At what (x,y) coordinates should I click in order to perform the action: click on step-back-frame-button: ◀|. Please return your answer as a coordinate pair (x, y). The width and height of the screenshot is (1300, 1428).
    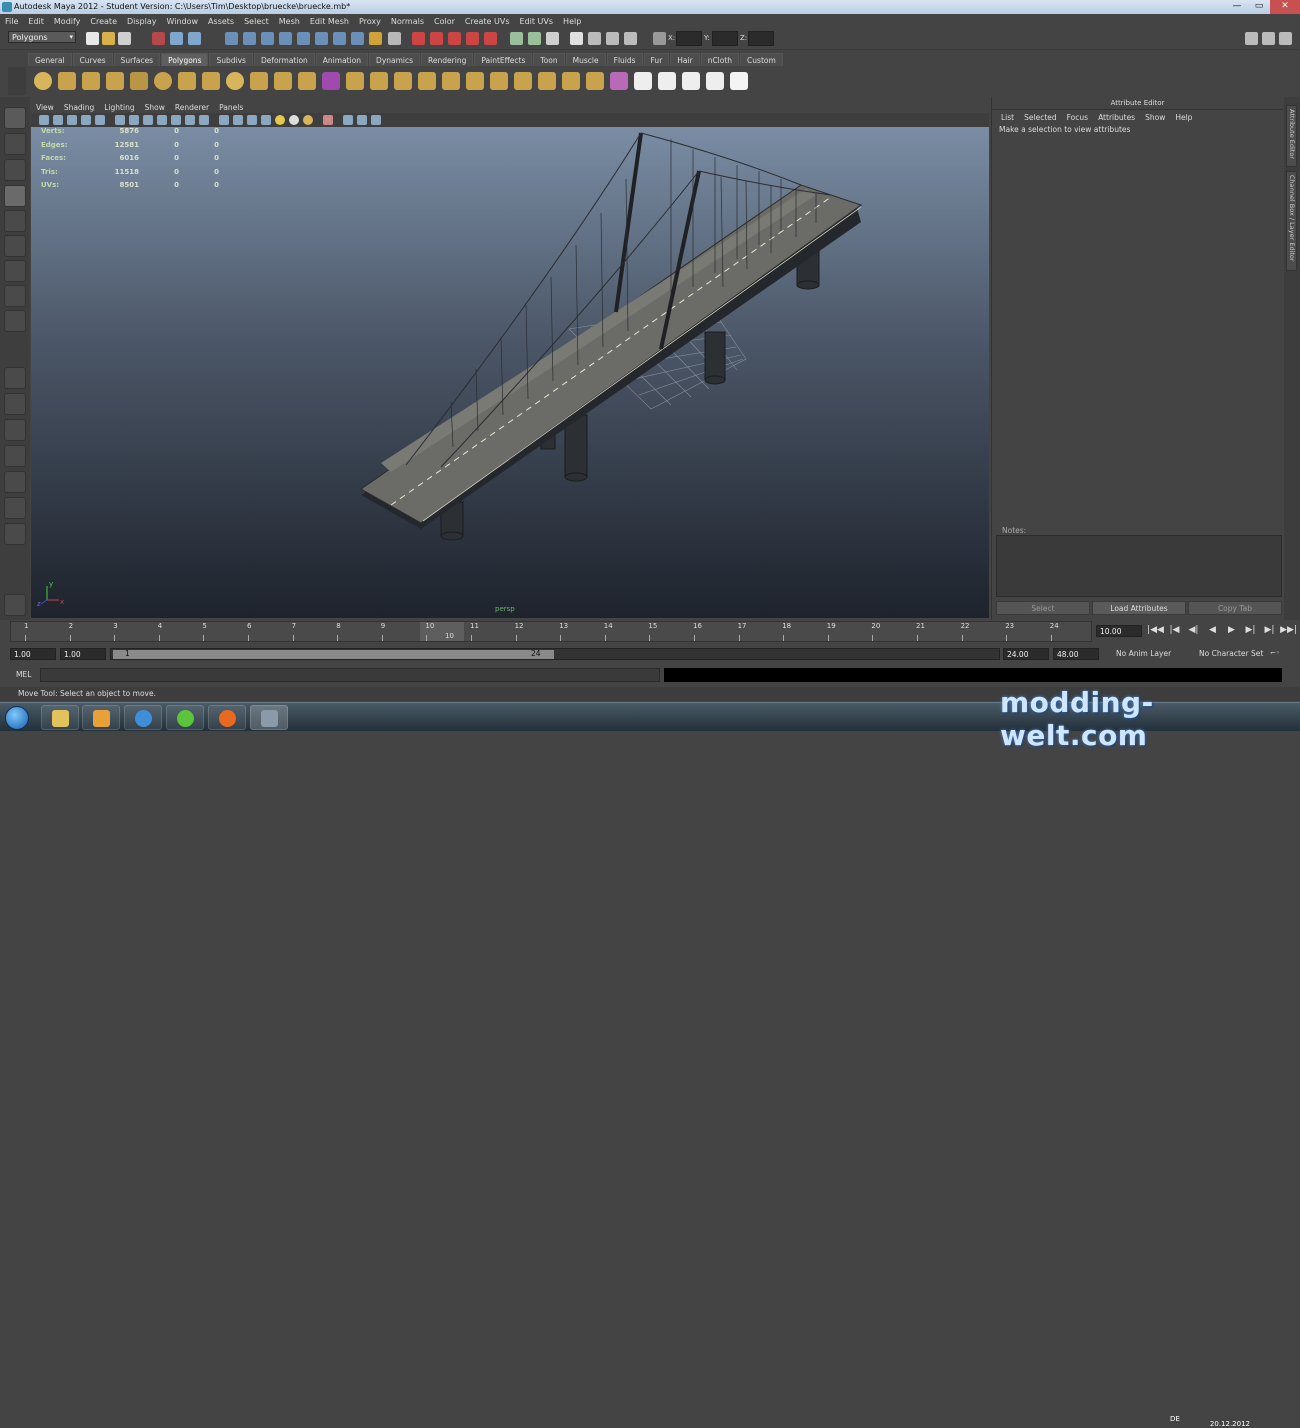
    Looking at the image, I should click on (1193, 630).